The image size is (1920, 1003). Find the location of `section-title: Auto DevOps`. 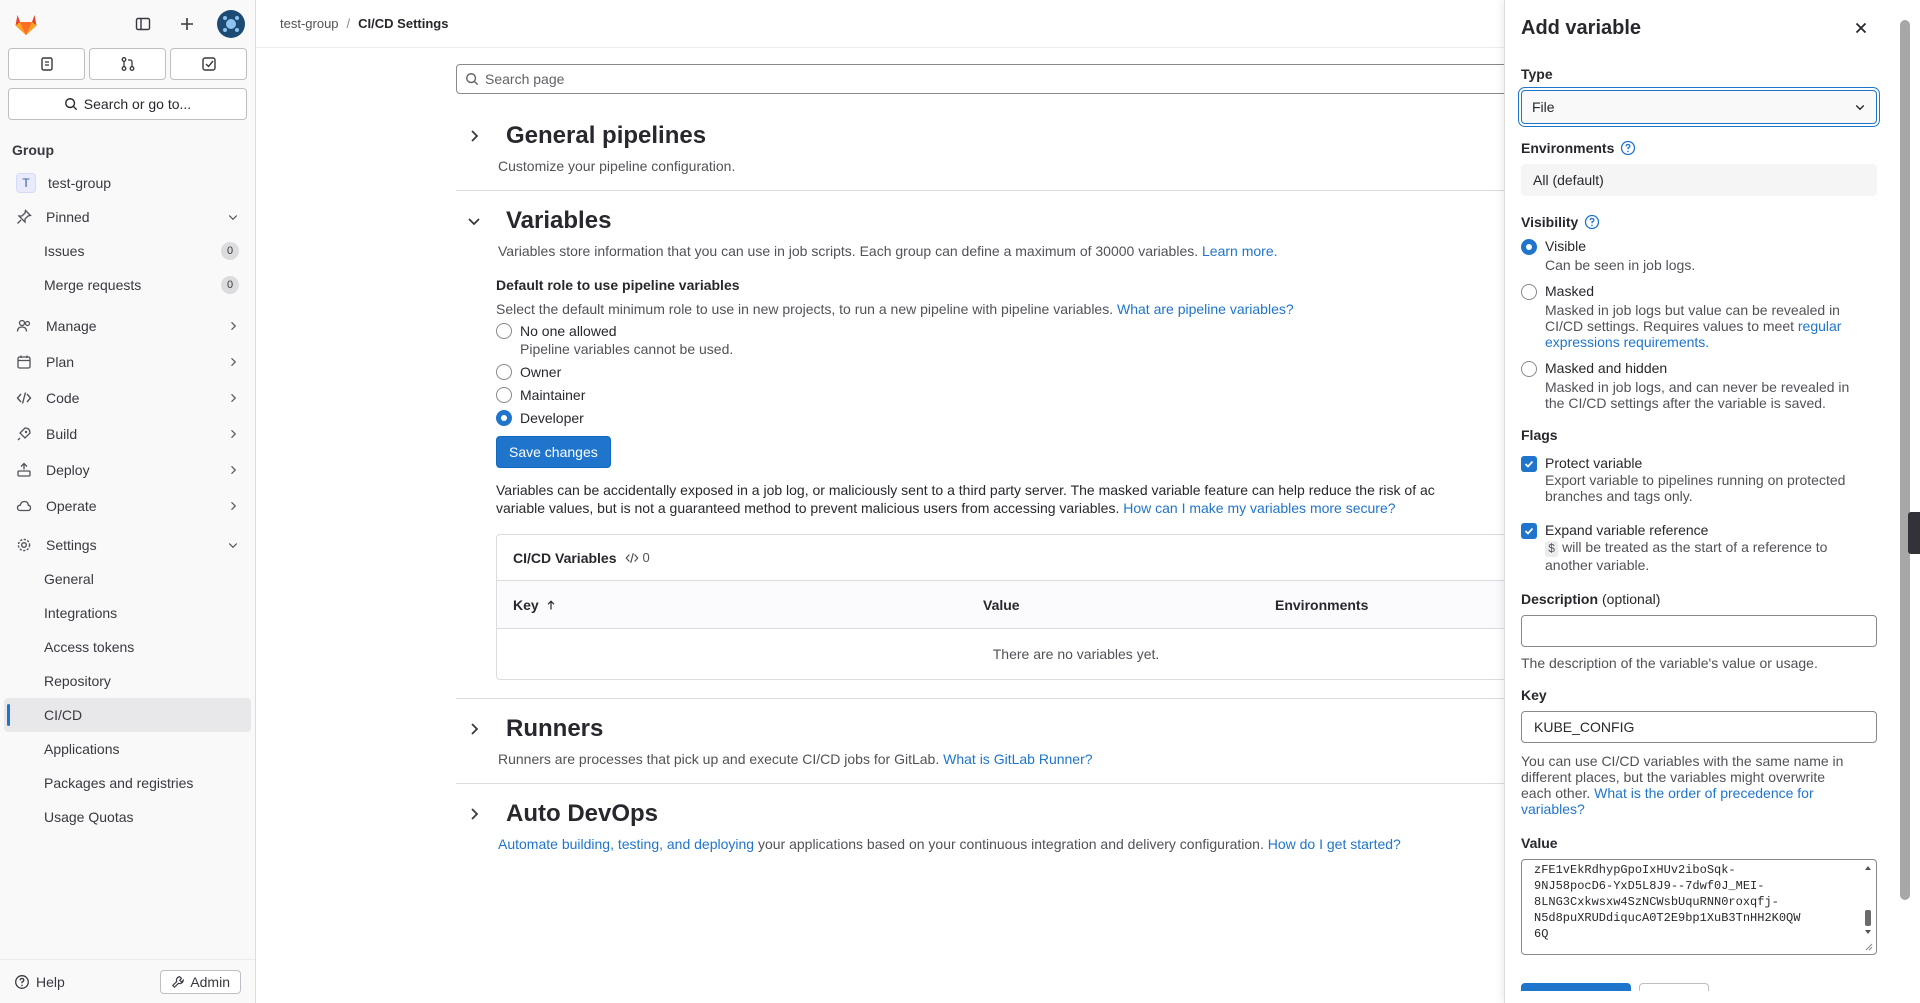

section-title: Auto DevOps is located at coordinates (582, 814).